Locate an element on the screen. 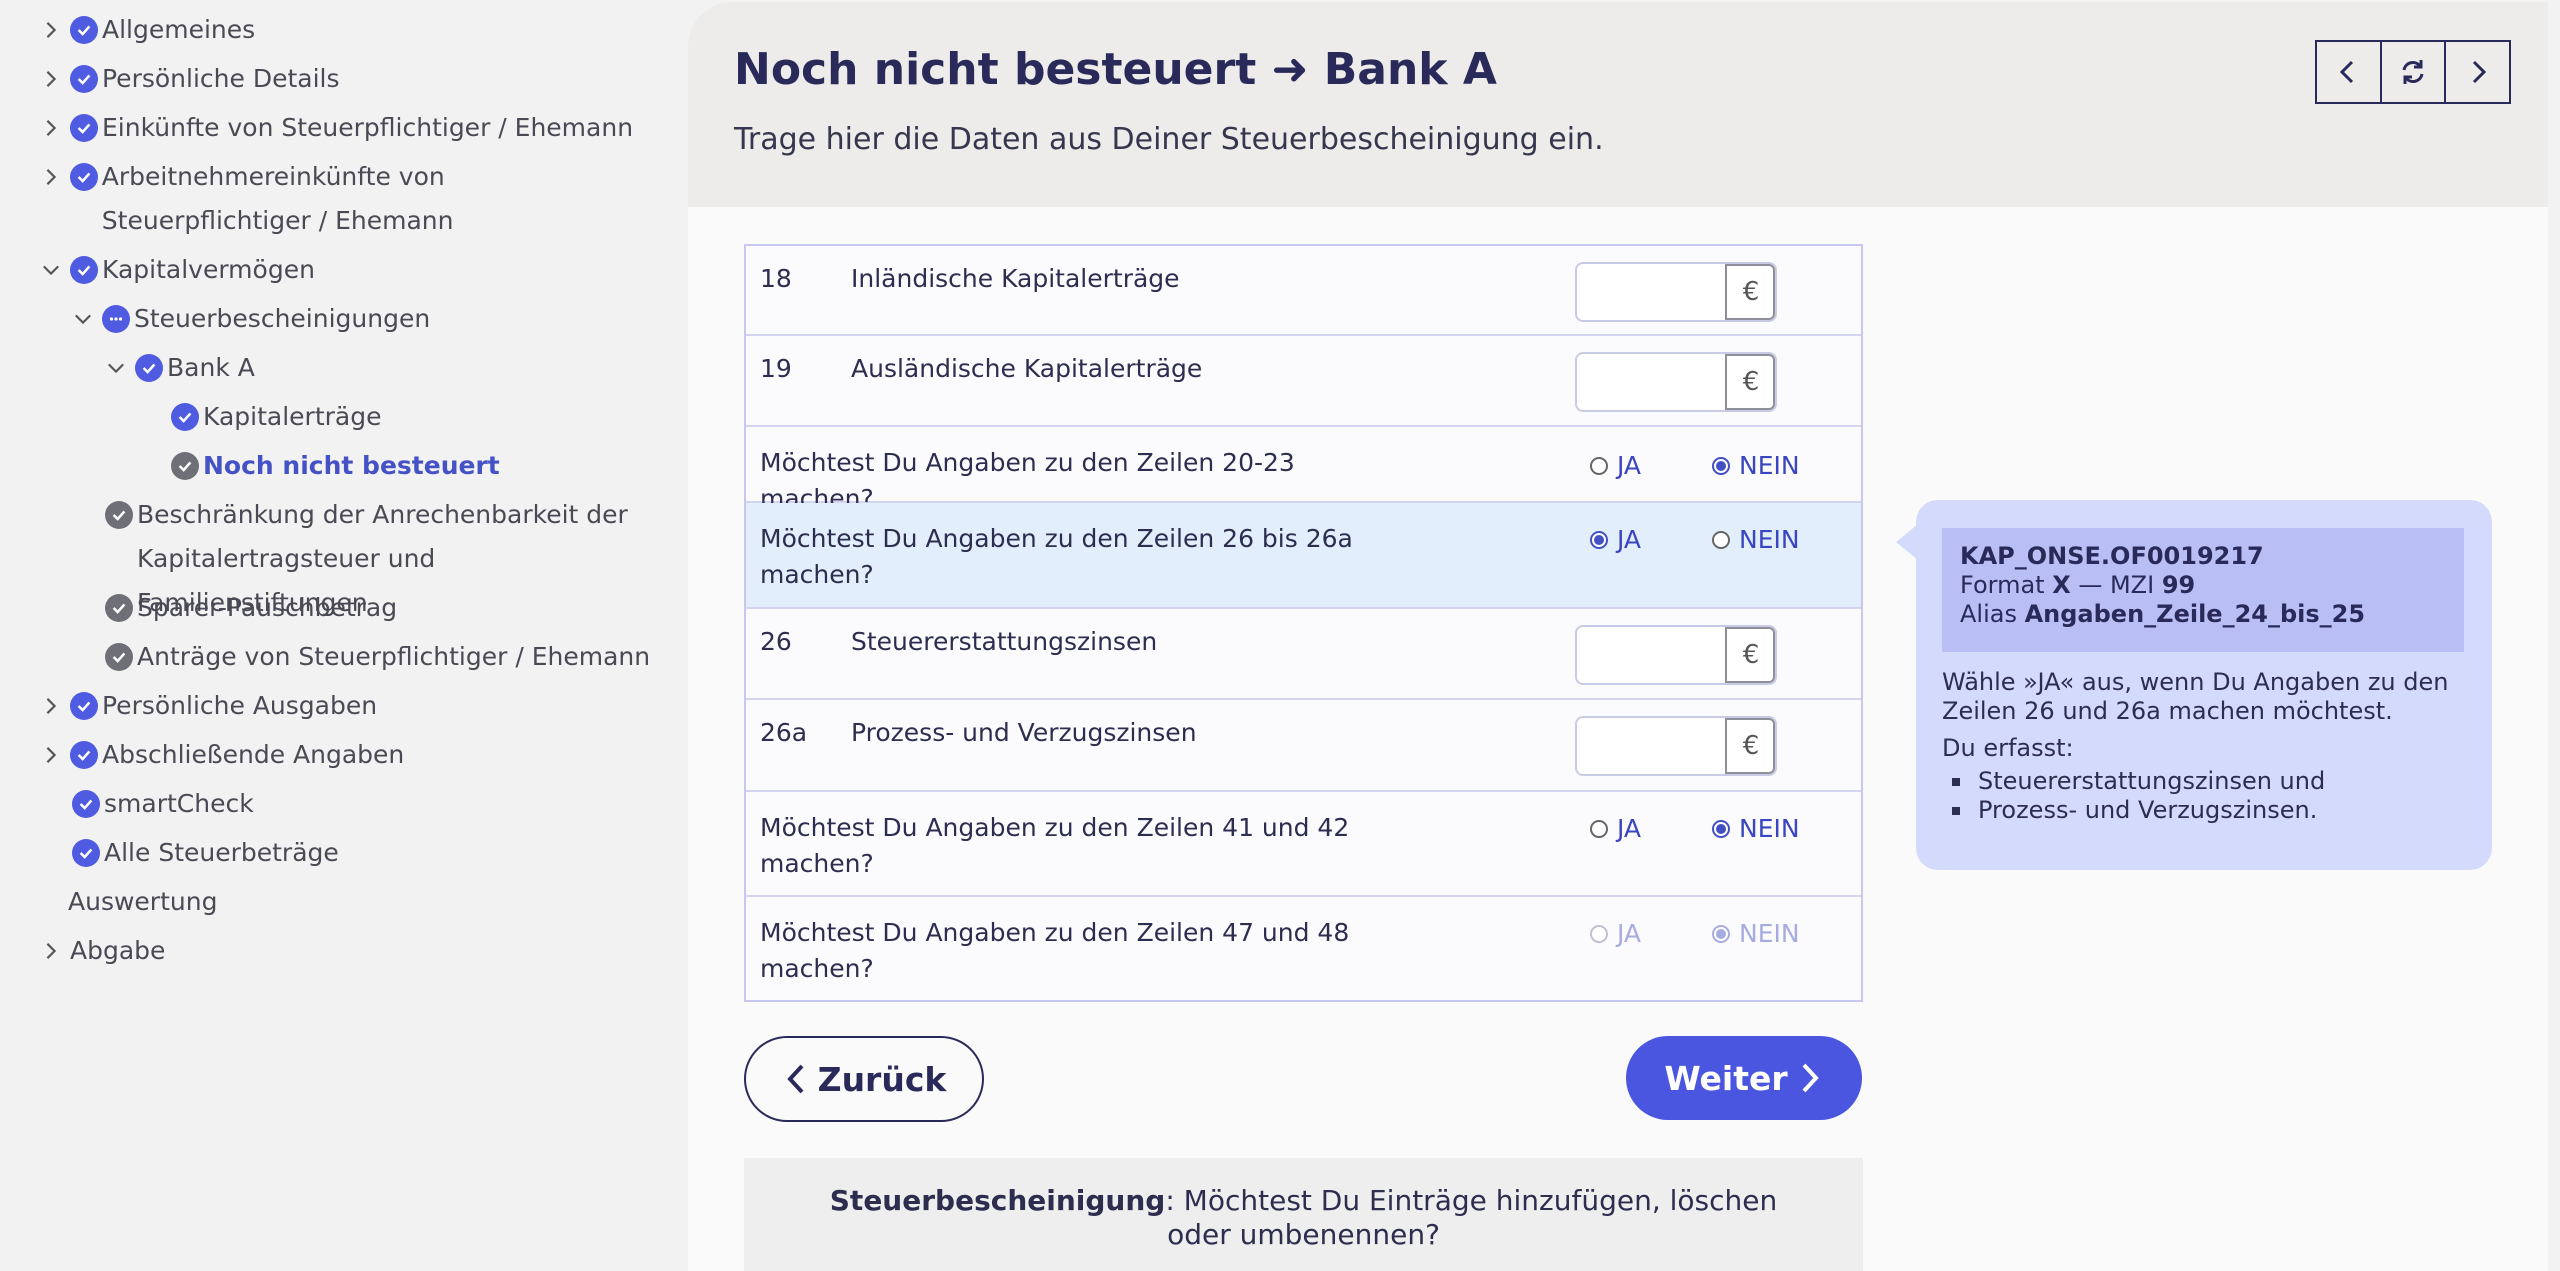 This screenshot has height=1271, width=2560. certificate-link: Steuerbescheinigung is located at coordinates (998, 1200).